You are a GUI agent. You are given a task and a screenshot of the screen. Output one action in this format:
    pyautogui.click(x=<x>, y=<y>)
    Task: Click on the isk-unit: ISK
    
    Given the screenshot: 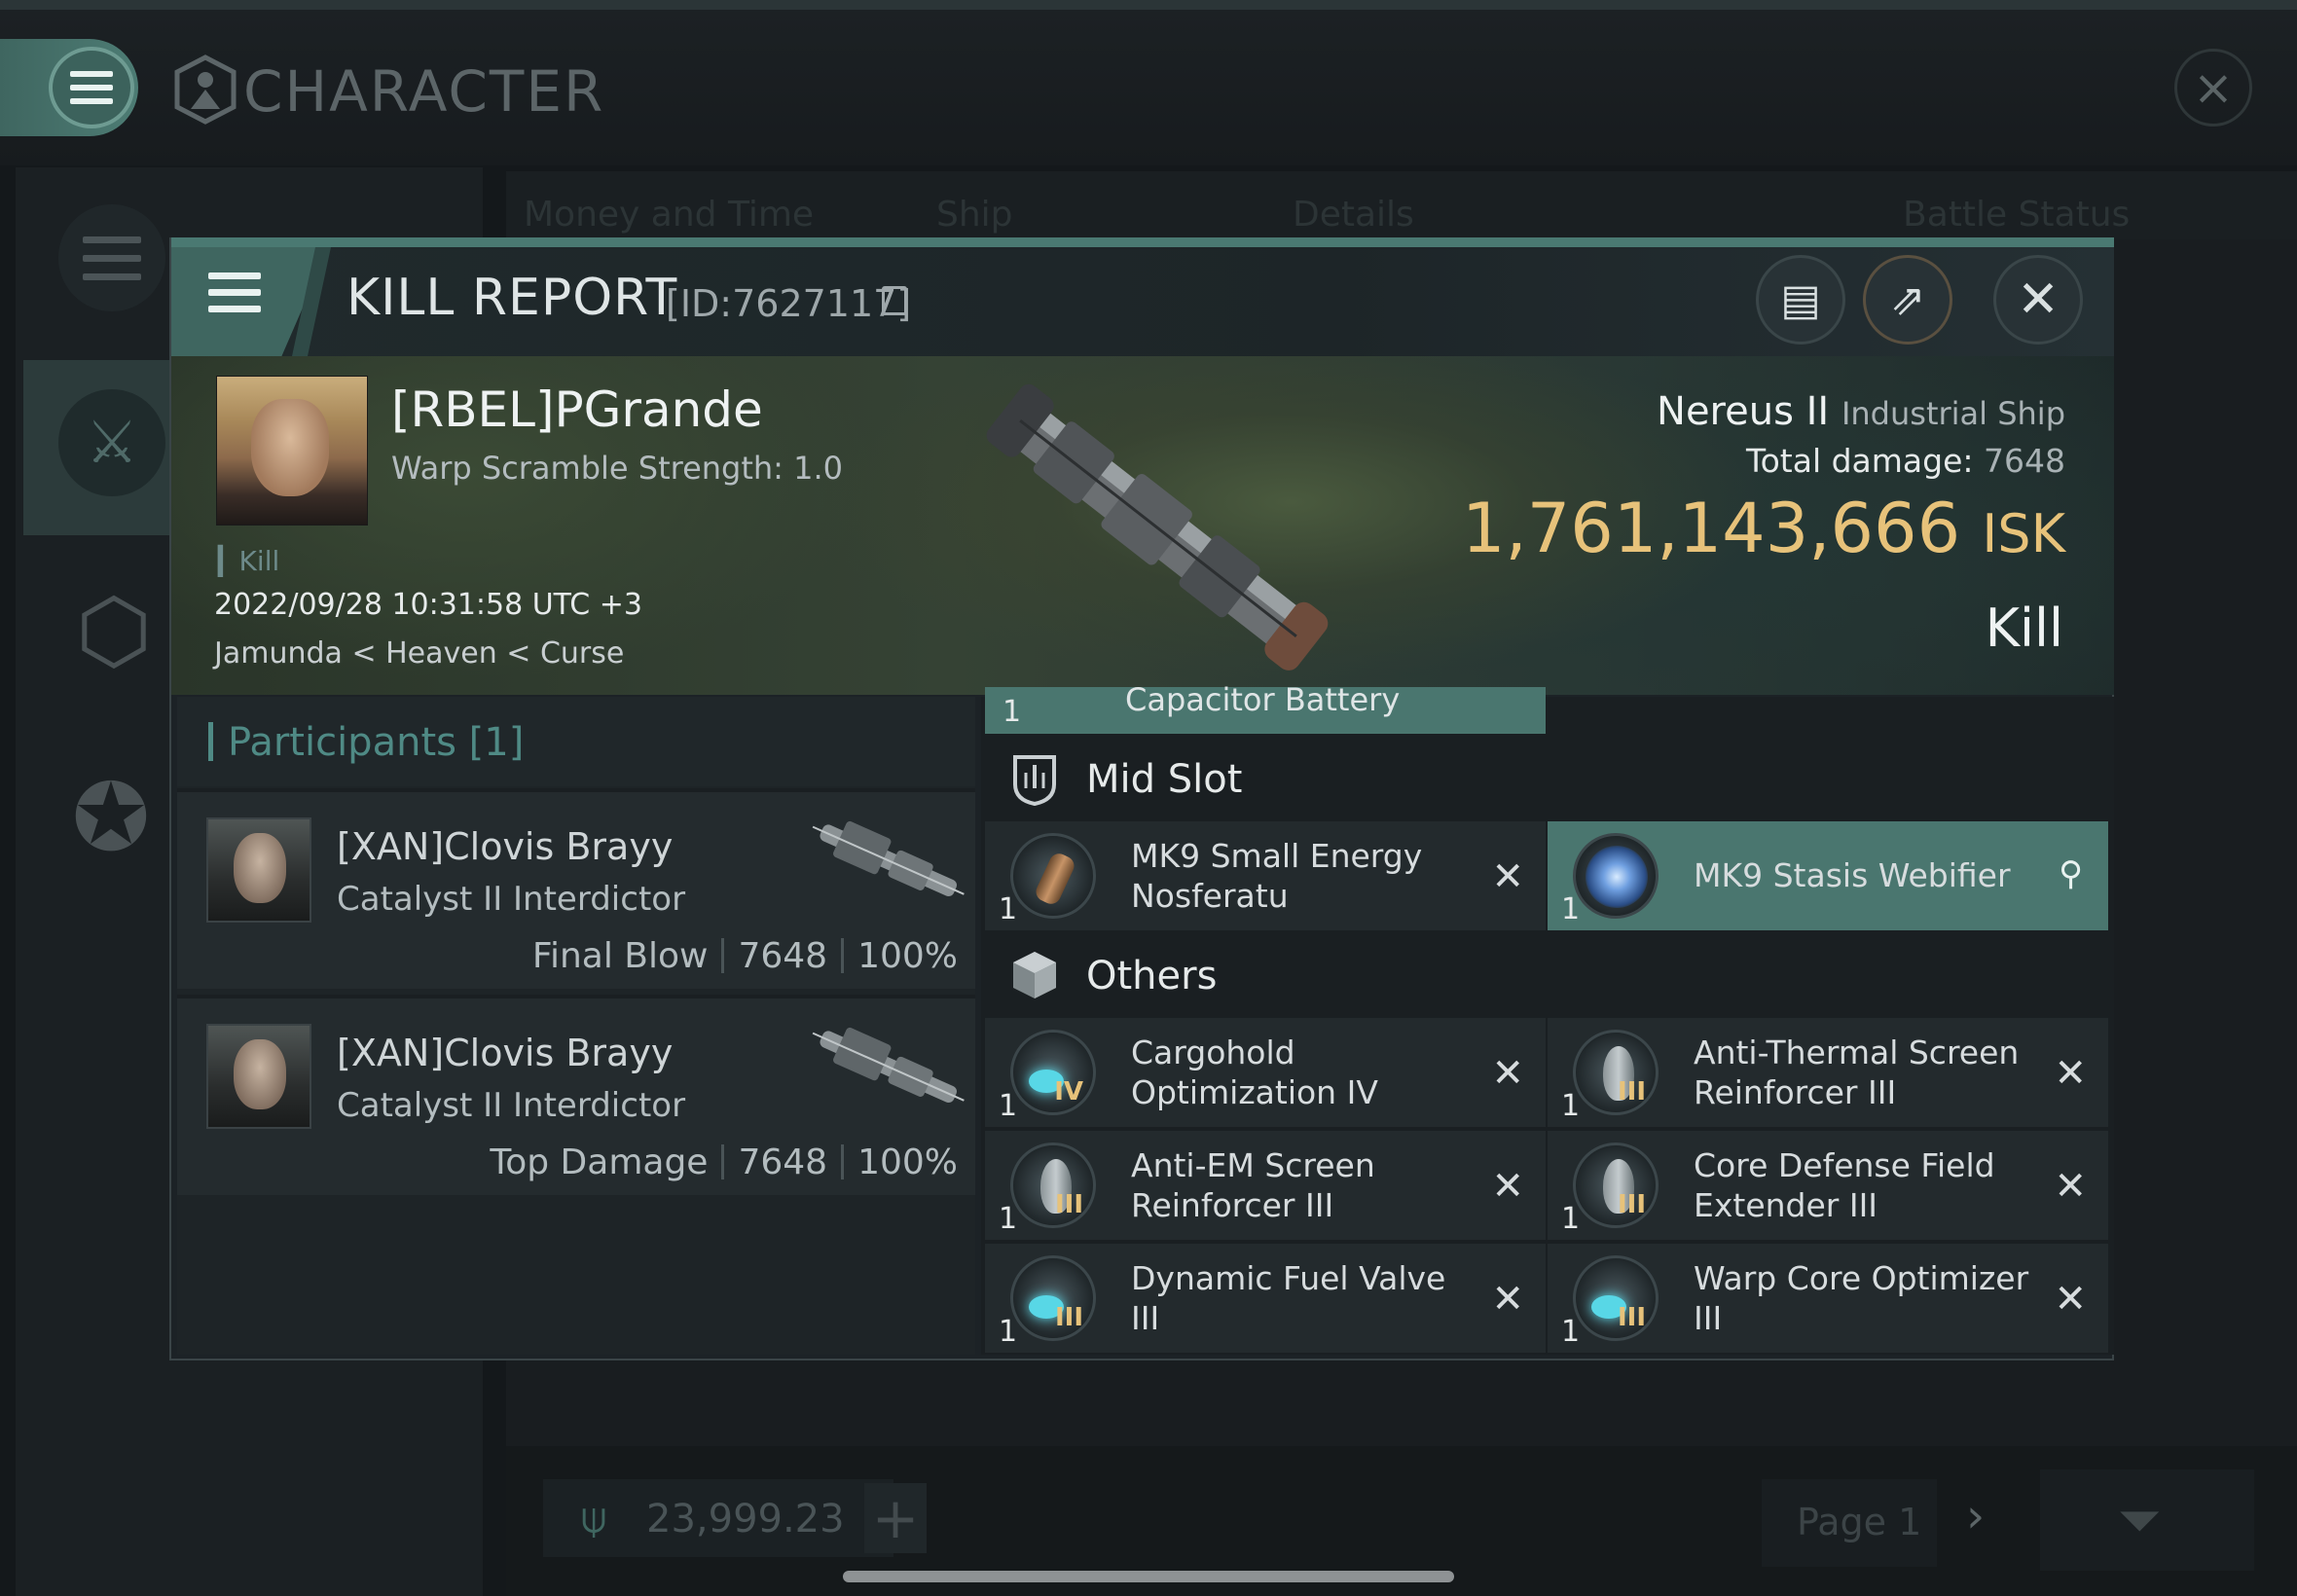 What is the action you would take?
    pyautogui.click(x=2024, y=533)
    